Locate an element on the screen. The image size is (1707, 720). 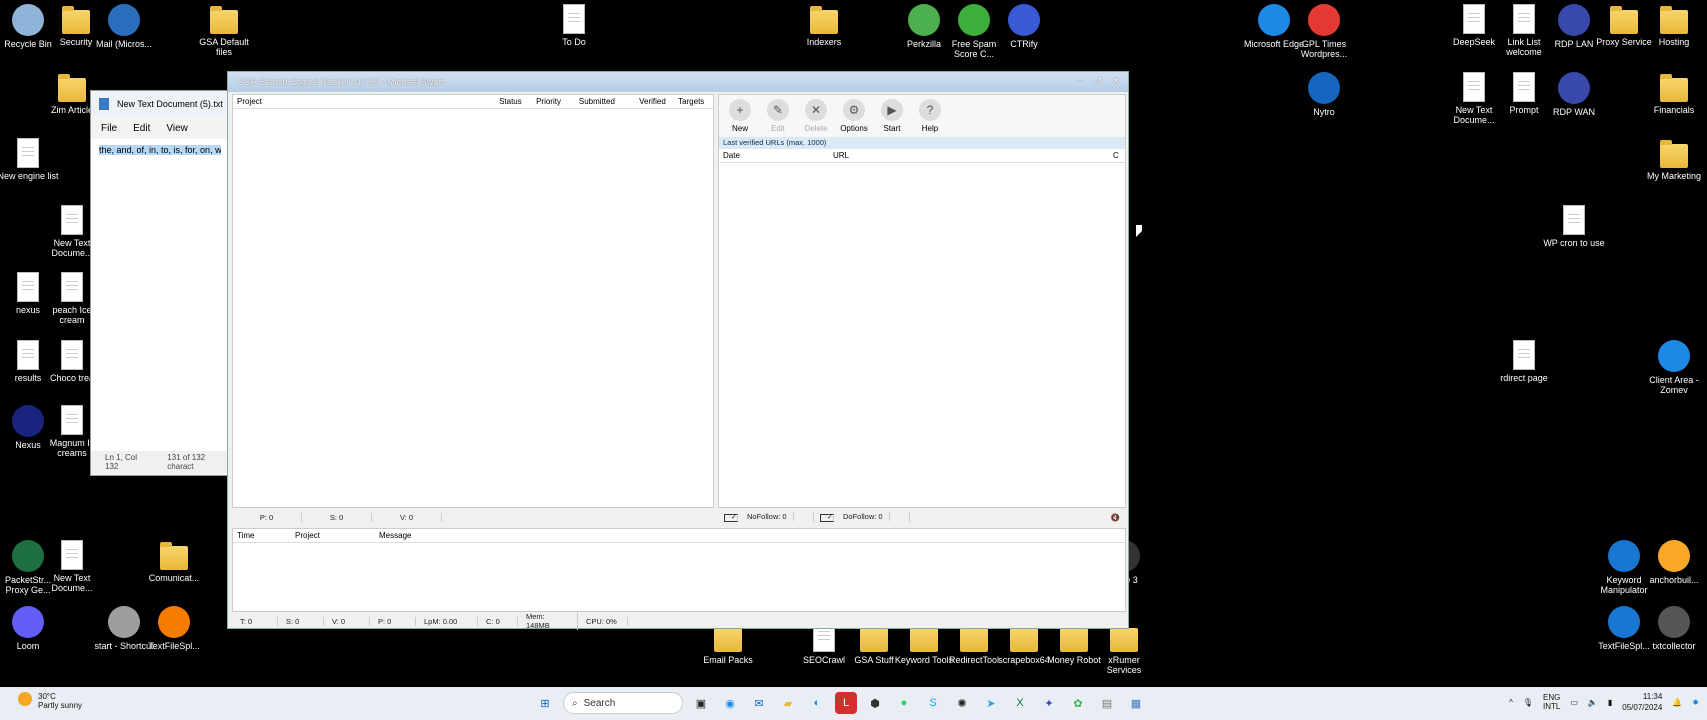
app-chart-icon: ▤ is located at coordinates (1107, 703).